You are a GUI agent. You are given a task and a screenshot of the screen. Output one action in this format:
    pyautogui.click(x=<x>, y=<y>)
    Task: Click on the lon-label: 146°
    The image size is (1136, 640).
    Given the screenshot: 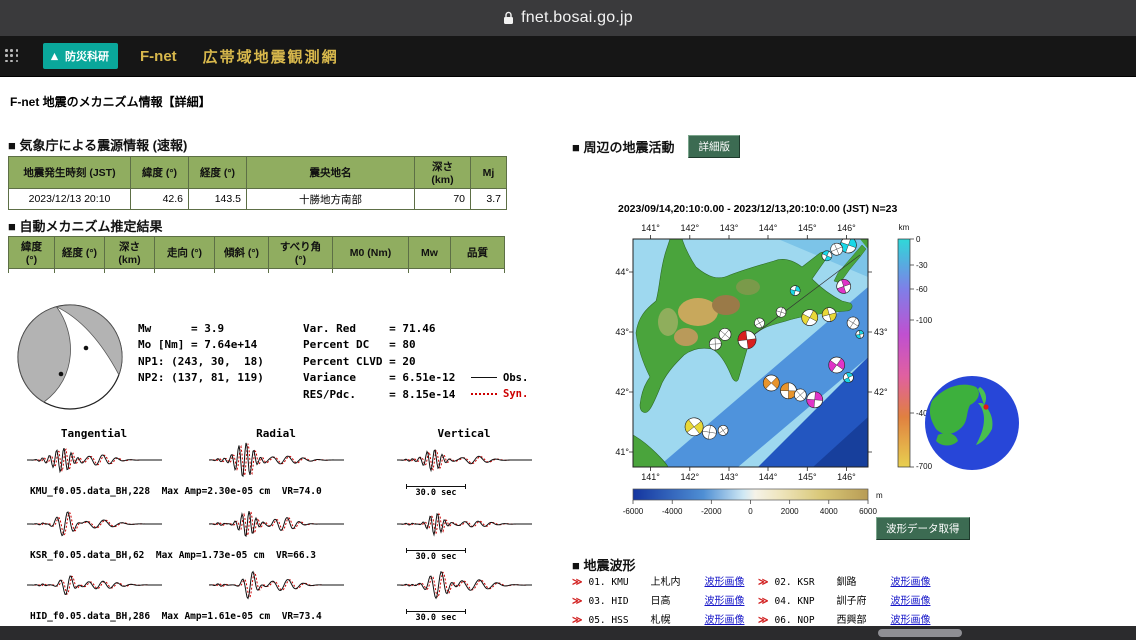 What is the action you would take?
    pyautogui.click(x=846, y=228)
    